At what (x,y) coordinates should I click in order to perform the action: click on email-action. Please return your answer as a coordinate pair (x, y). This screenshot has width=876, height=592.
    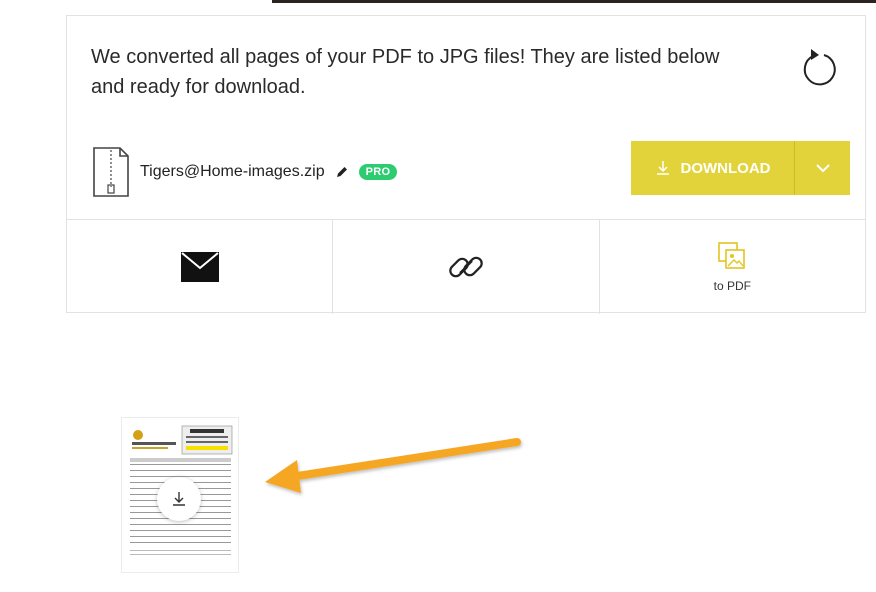
    Looking at the image, I should click on (200, 267).